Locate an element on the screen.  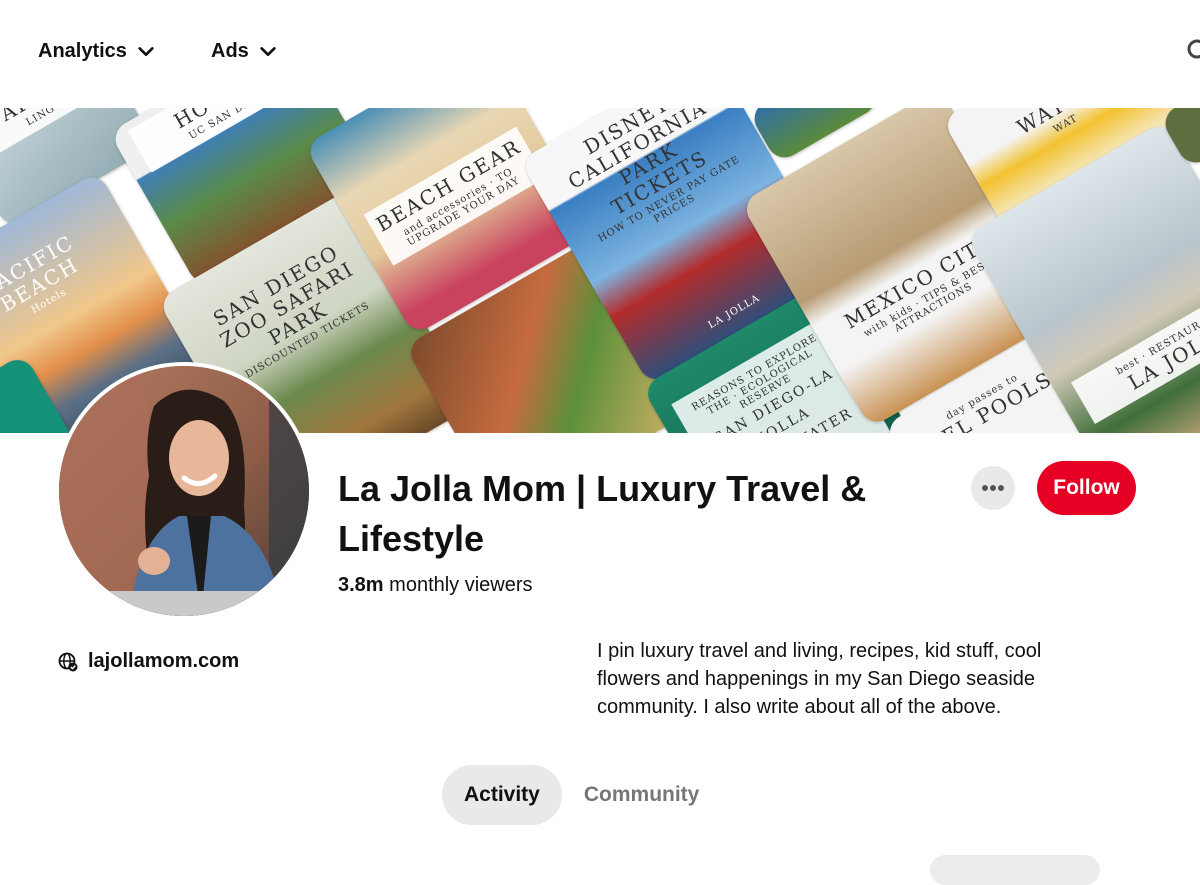
ads-menu: Ads is located at coordinates (244, 51).